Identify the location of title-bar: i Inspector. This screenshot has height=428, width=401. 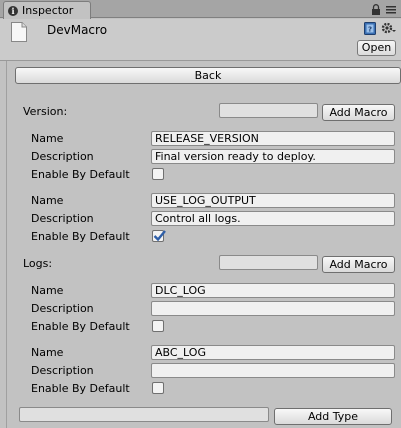
(200, 9).